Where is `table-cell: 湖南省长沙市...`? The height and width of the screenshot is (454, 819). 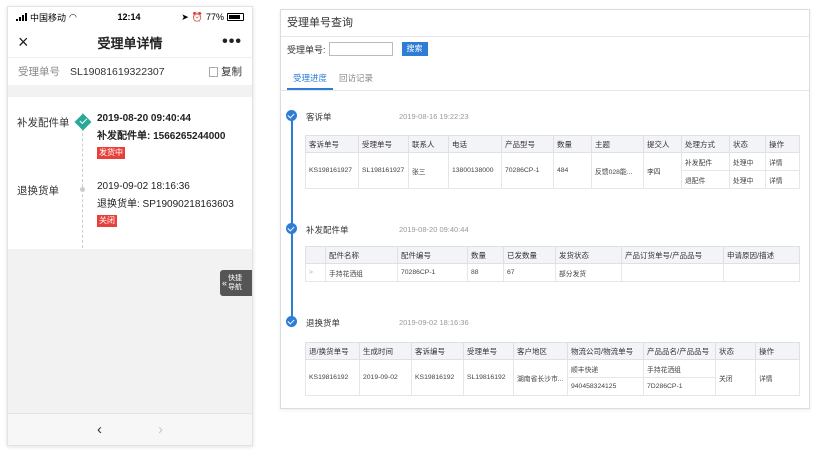
table-cell: 湖南省长沙市... is located at coordinates (540, 377).